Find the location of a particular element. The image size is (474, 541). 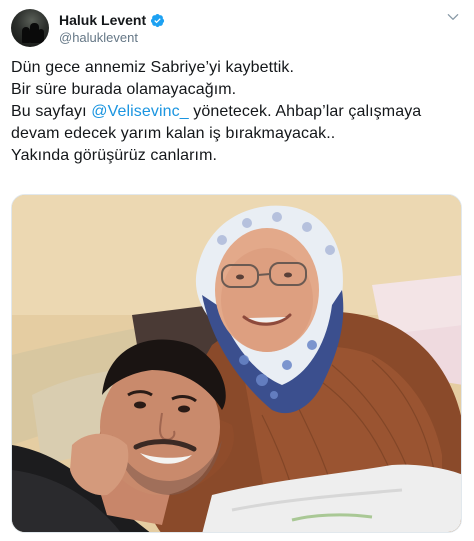

chevron-down-icon is located at coordinates (453, 17).